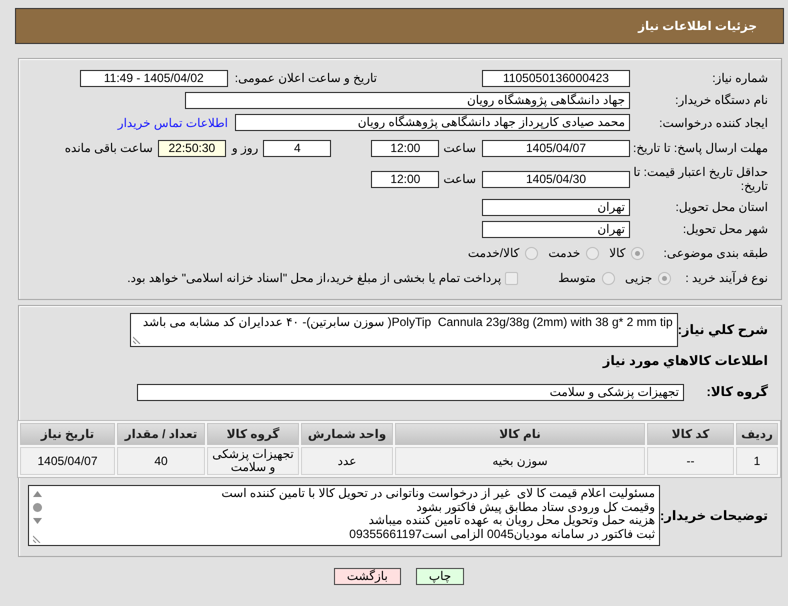 The height and width of the screenshot is (606, 788). What do you see at coordinates (67, 434) in the screenshot?
I see `column-header: تاریخ نیاز` at bounding box center [67, 434].